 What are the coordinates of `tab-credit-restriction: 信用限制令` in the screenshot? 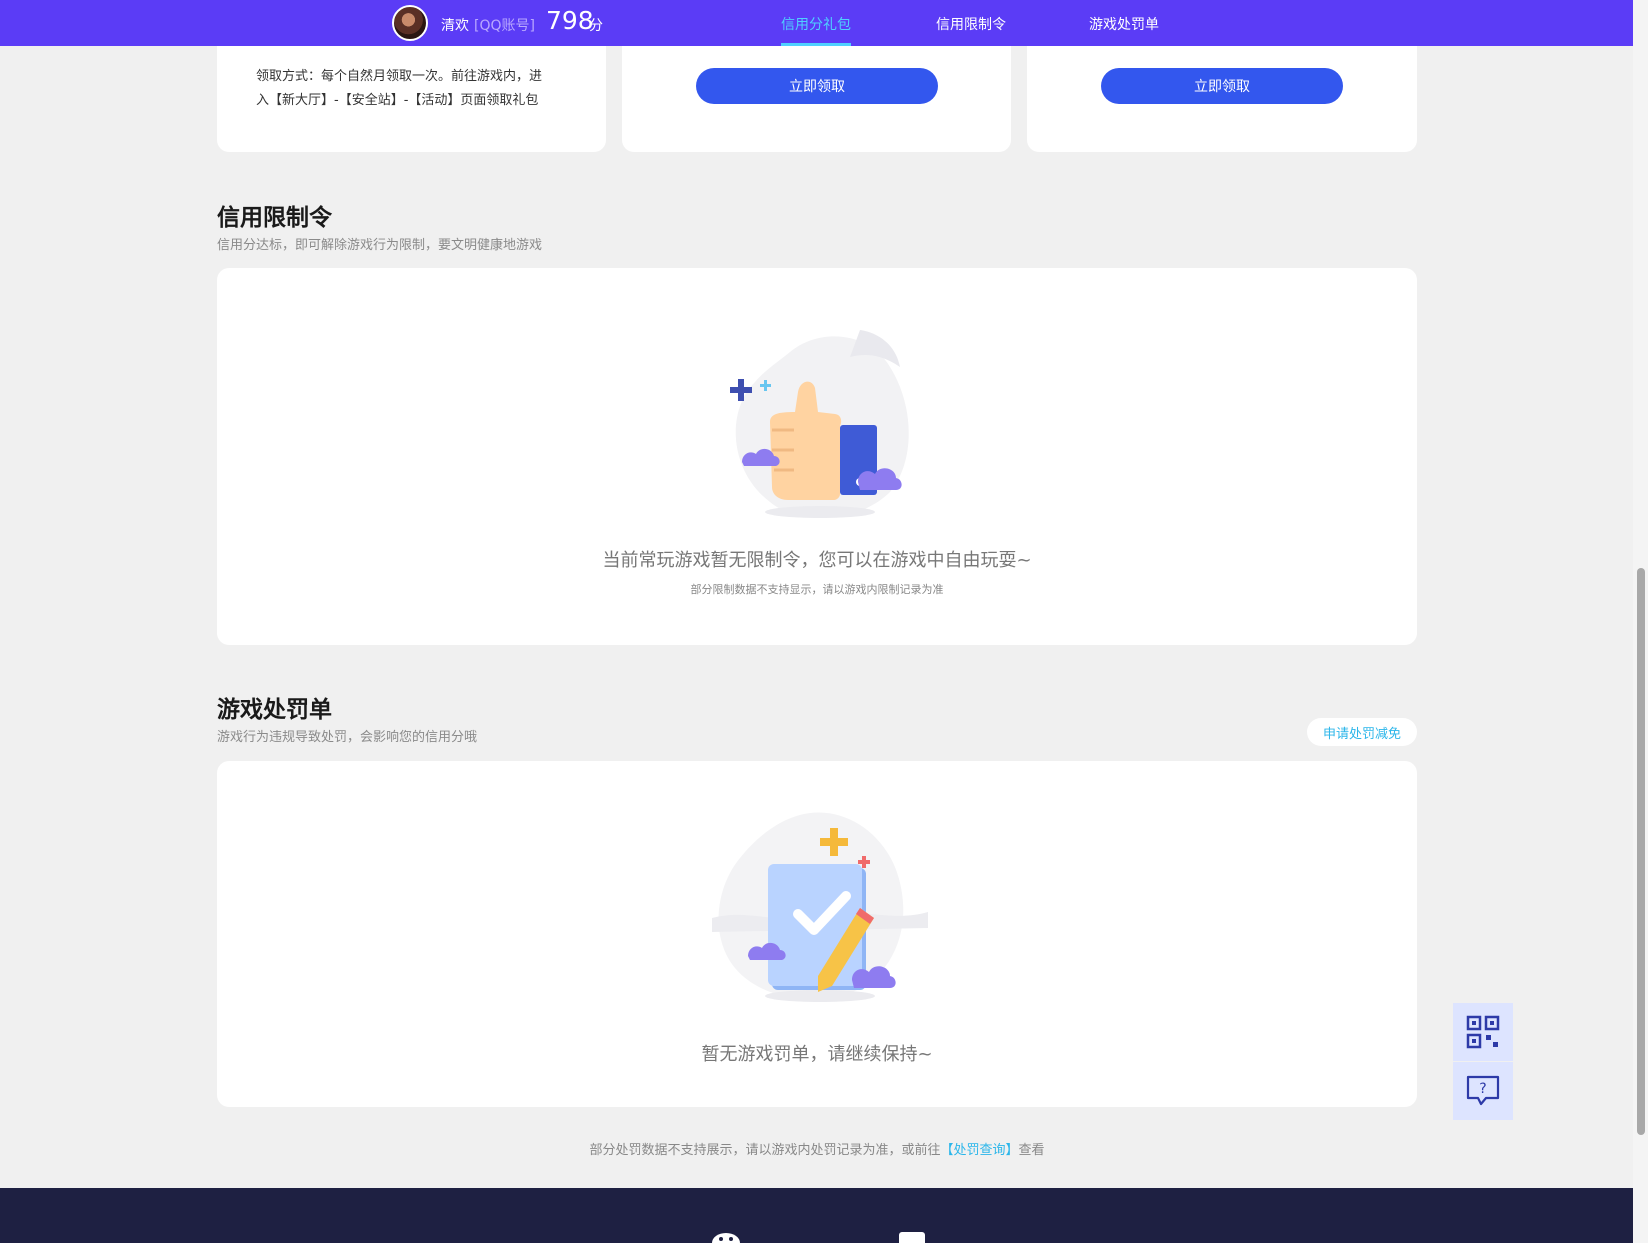 It's located at (971, 24).